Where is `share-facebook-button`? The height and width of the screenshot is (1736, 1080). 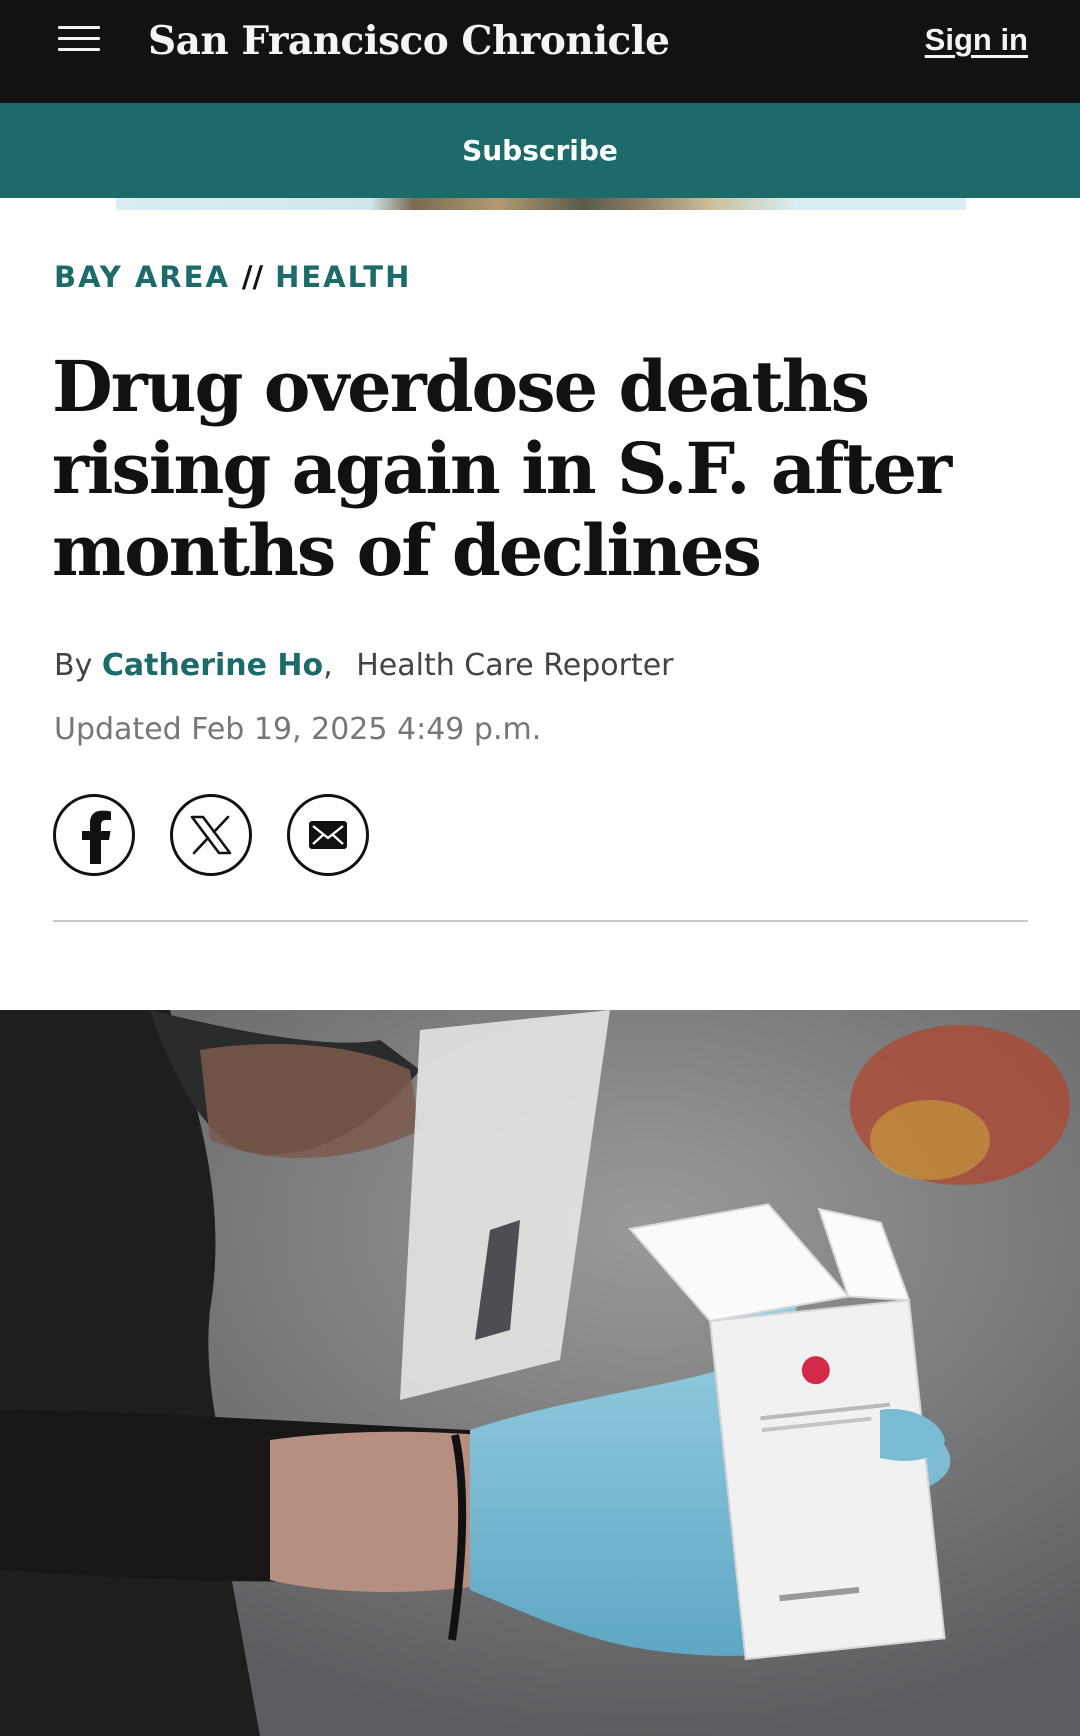
share-facebook-button is located at coordinates (94, 835).